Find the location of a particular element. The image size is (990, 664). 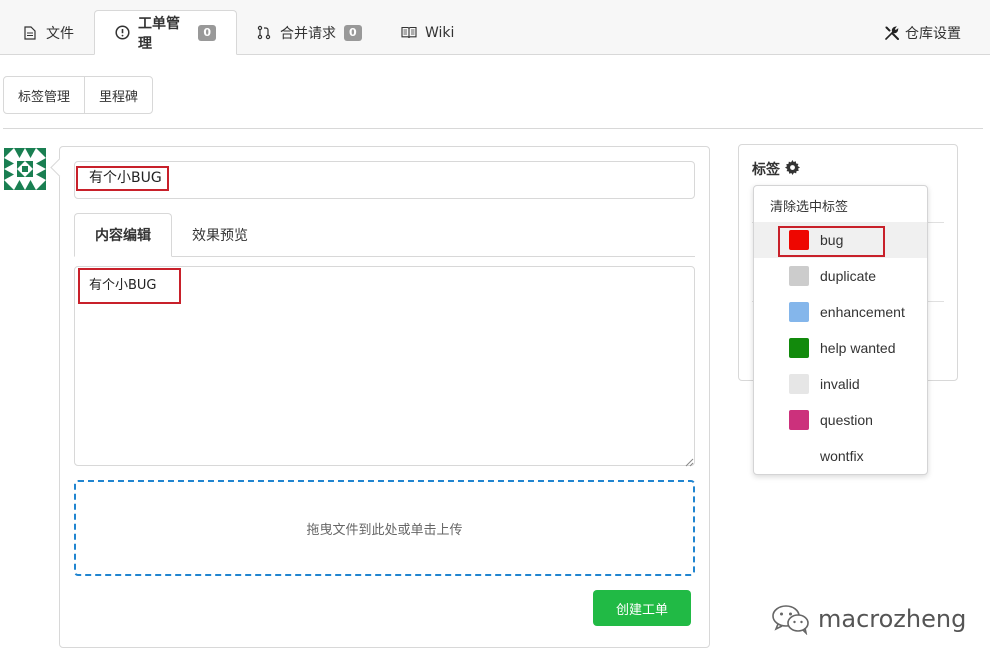

label-item-duplicate: duplicate is located at coordinates (840, 276).